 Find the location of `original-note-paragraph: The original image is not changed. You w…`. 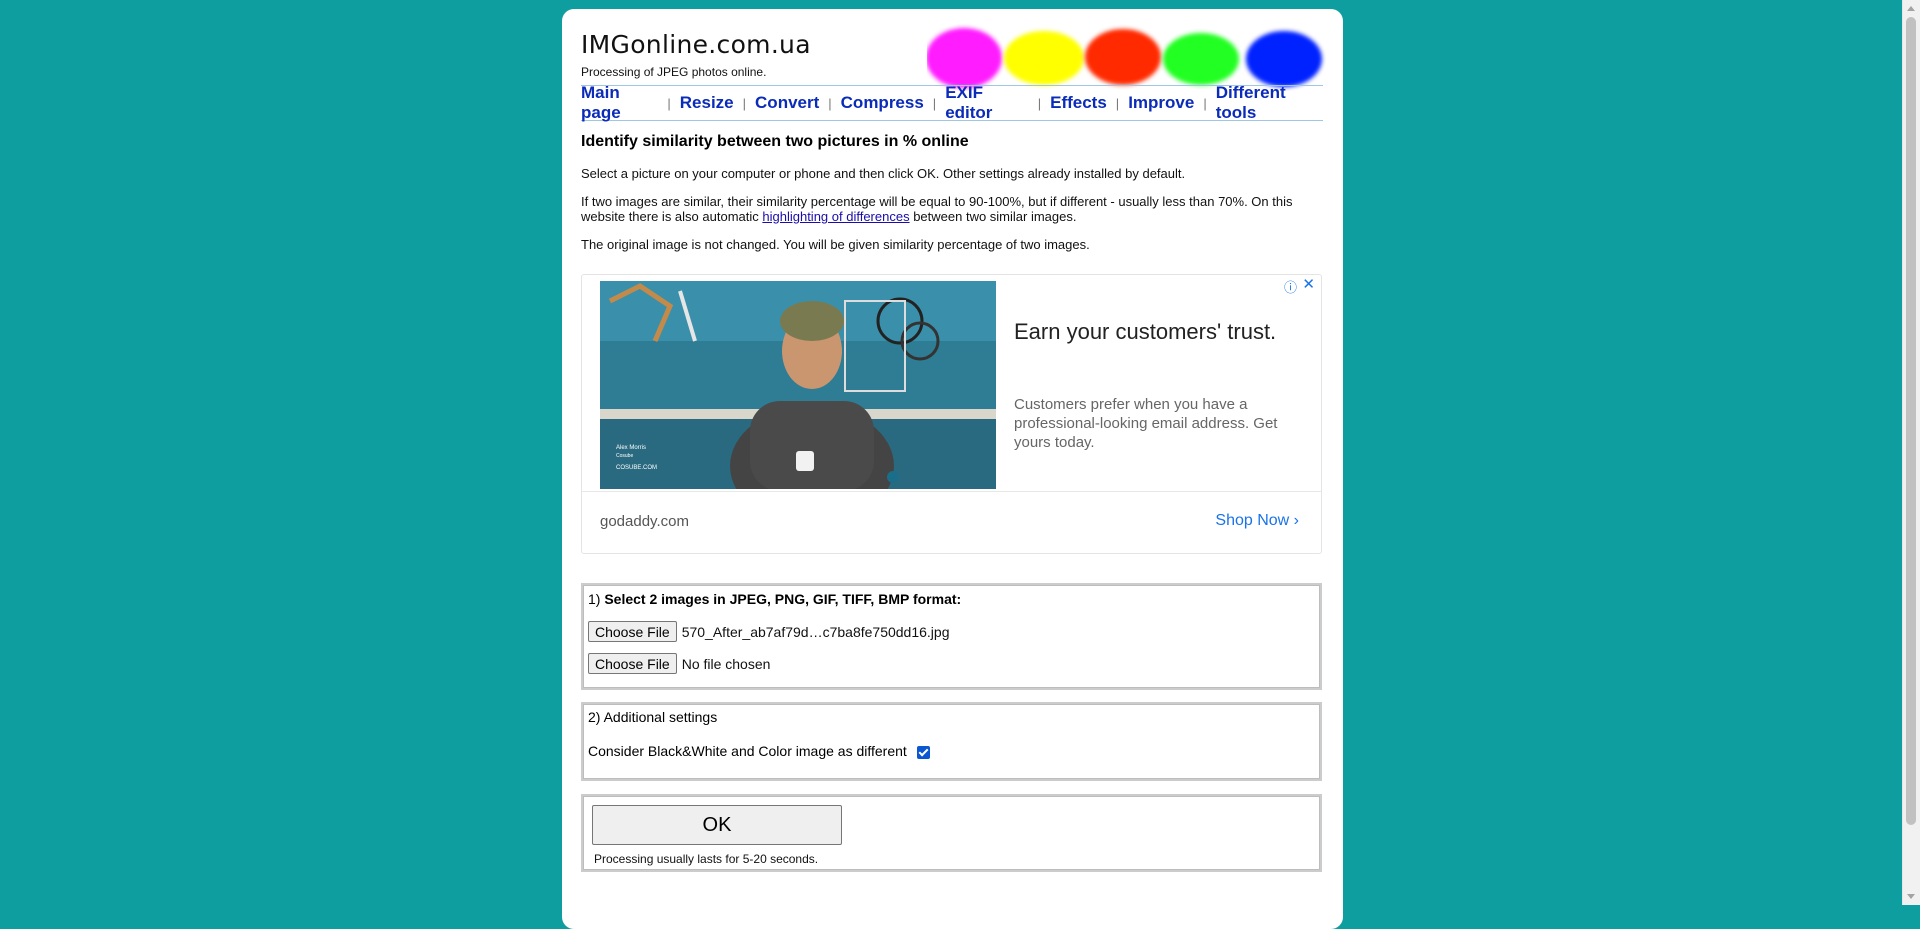

original-note-paragraph: The original image is not changed. You w… is located at coordinates (835, 244).